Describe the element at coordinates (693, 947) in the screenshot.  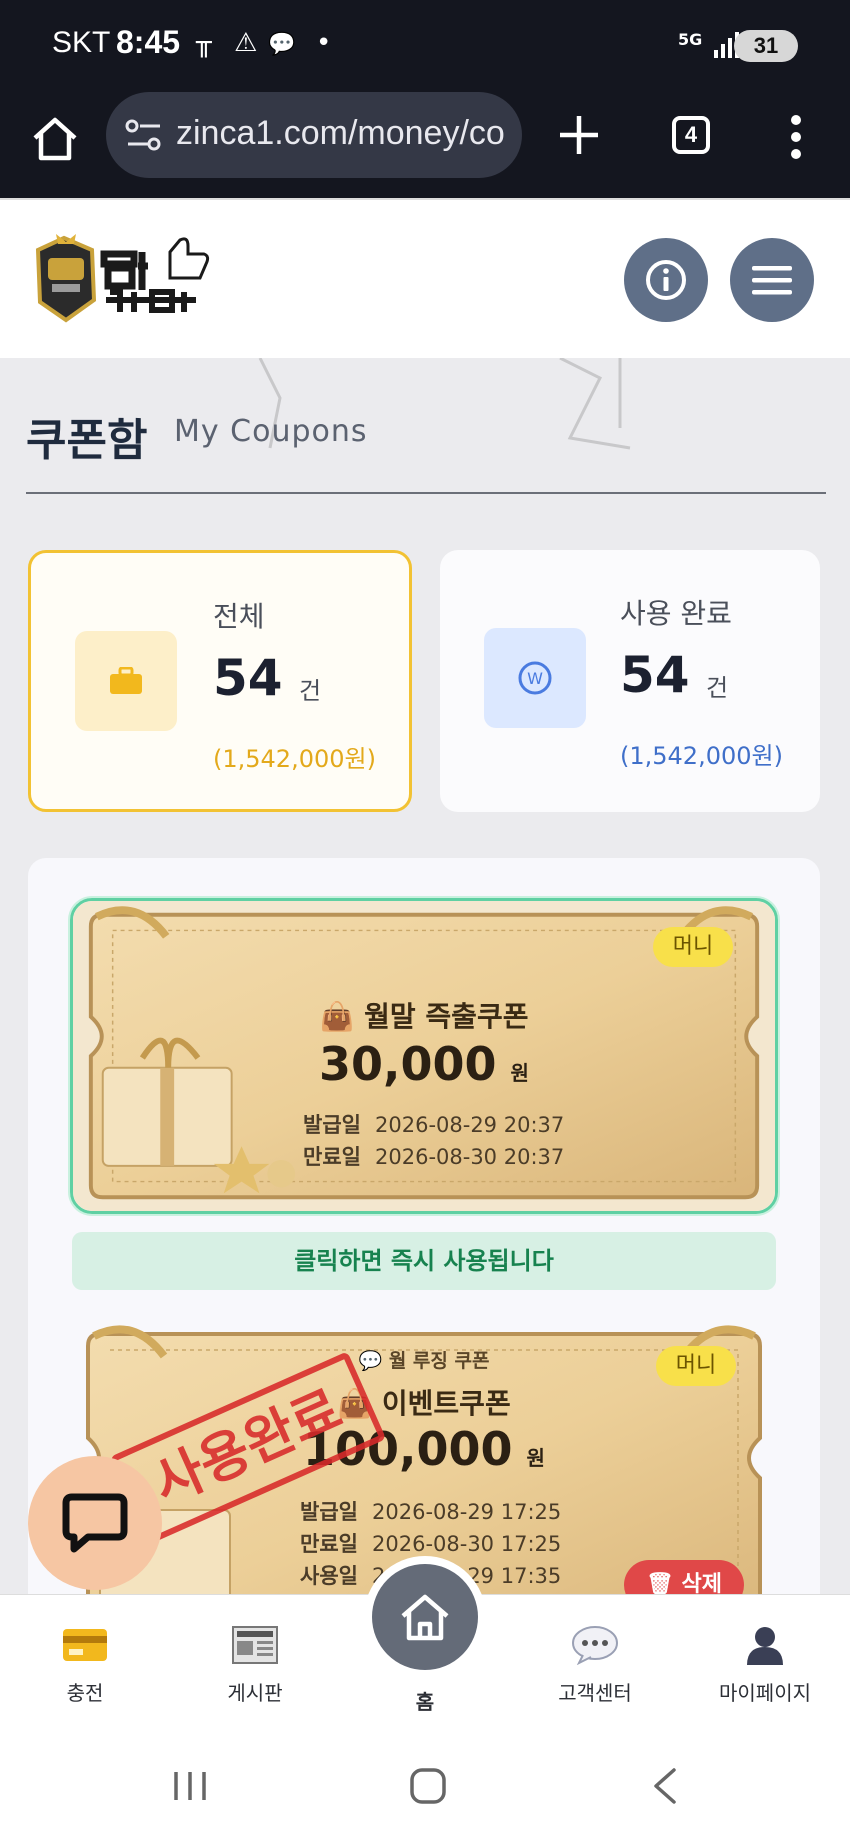
I see `coupon-type-badge: 머니` at that location.